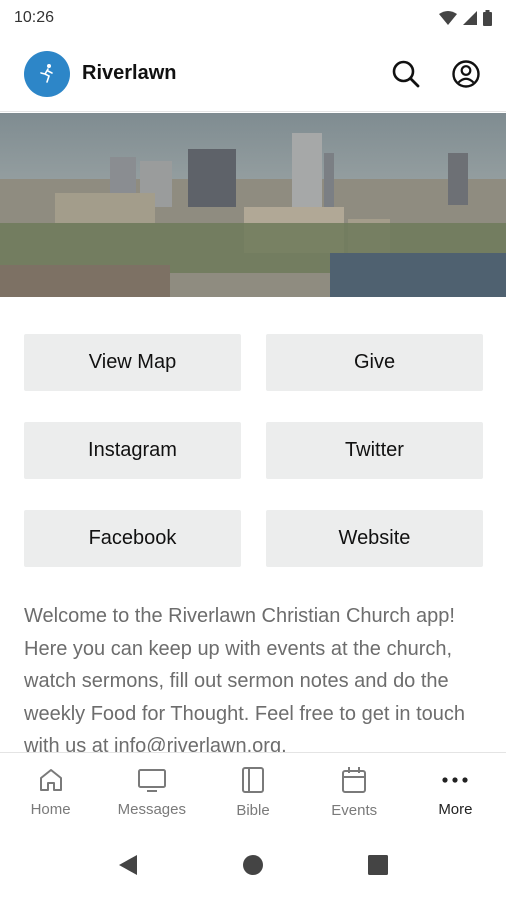  Describe the element at coordinates (253, 74) in the screenshot. I see `app-bar: Riverlawn` at that location.